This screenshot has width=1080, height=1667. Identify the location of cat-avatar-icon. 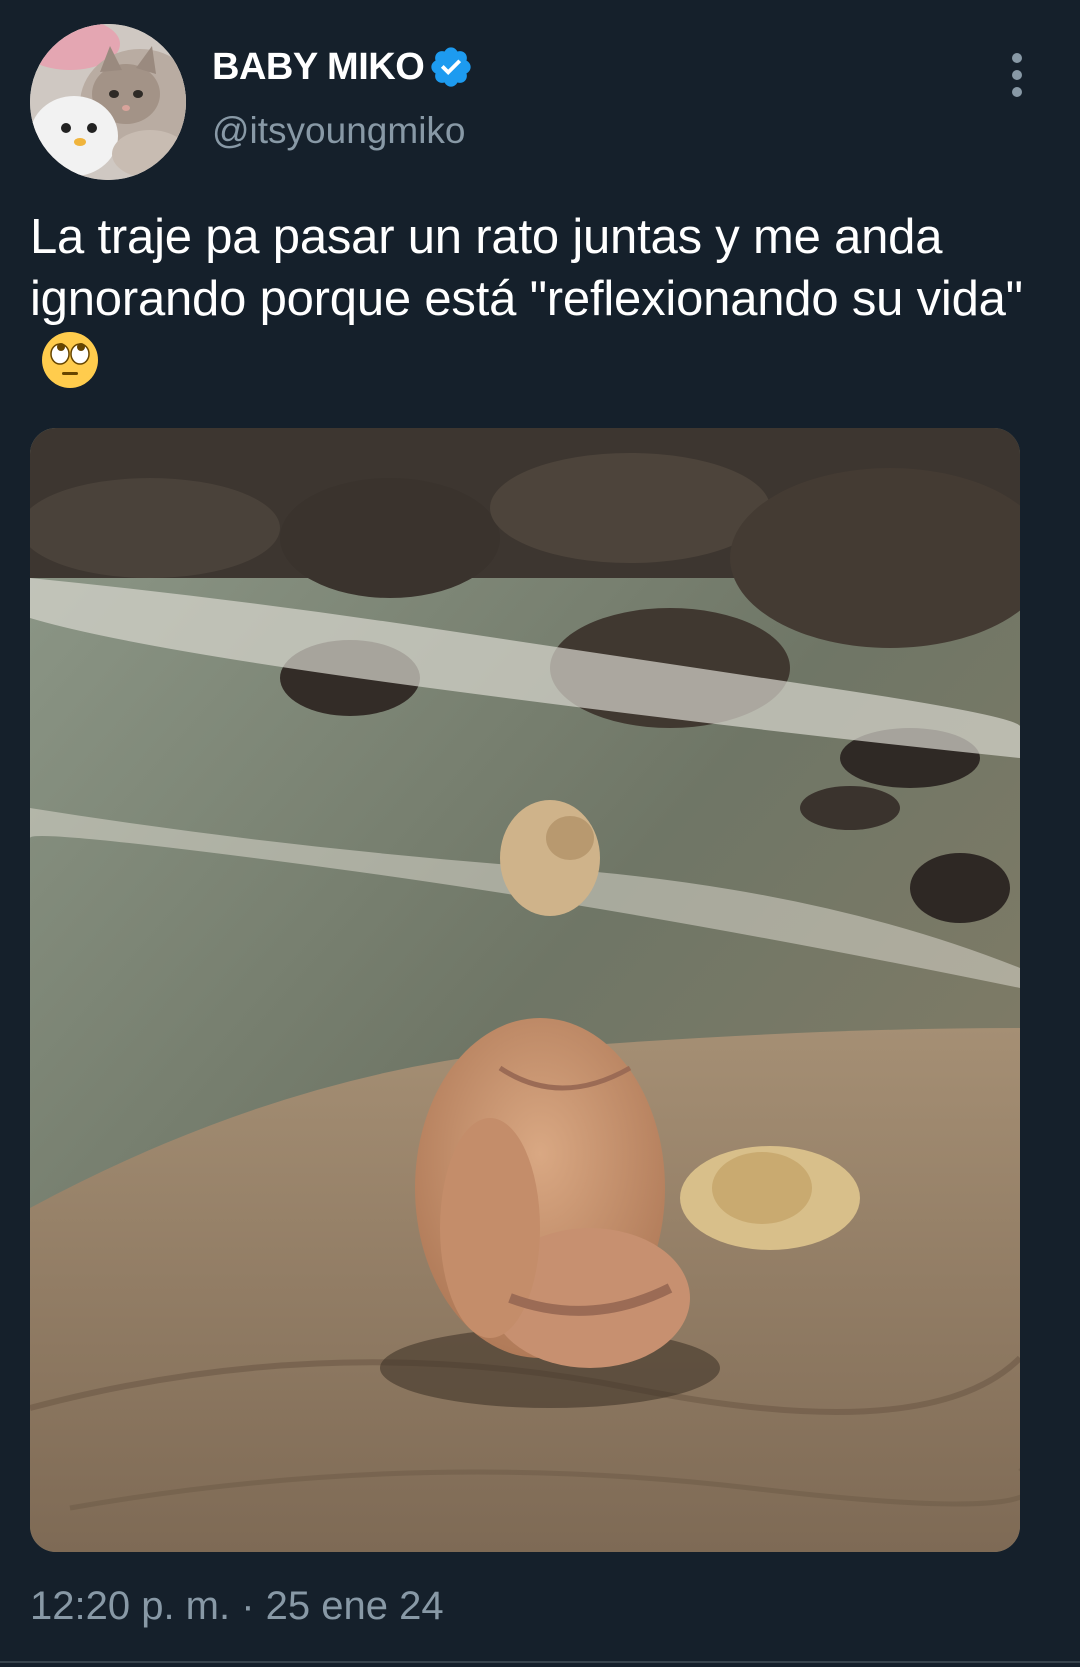
(108, 102).